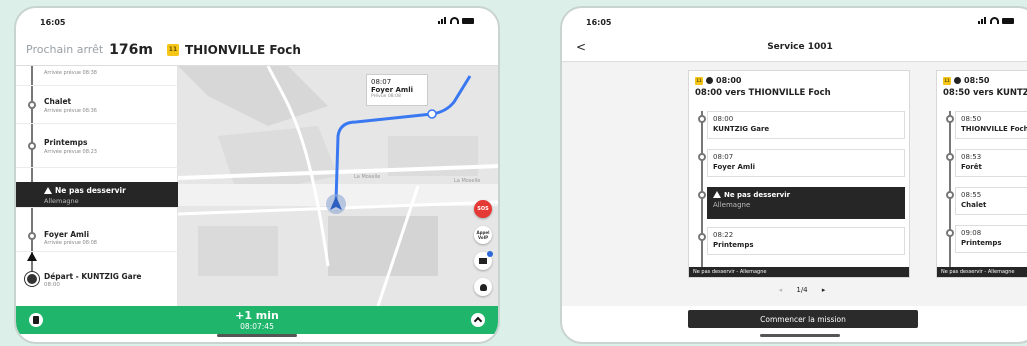  What do you see at coordinates (97, 237) in the screenshot?
I see `list-item: Foyer Amli Arrivée prévue 08:08` at bounding box center [97, 237].